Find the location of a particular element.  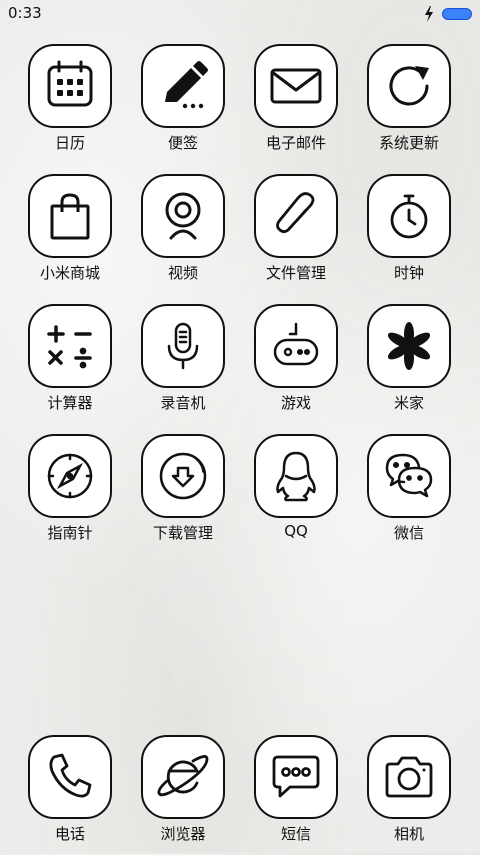

message-icon is located at coordinates (296, 777).